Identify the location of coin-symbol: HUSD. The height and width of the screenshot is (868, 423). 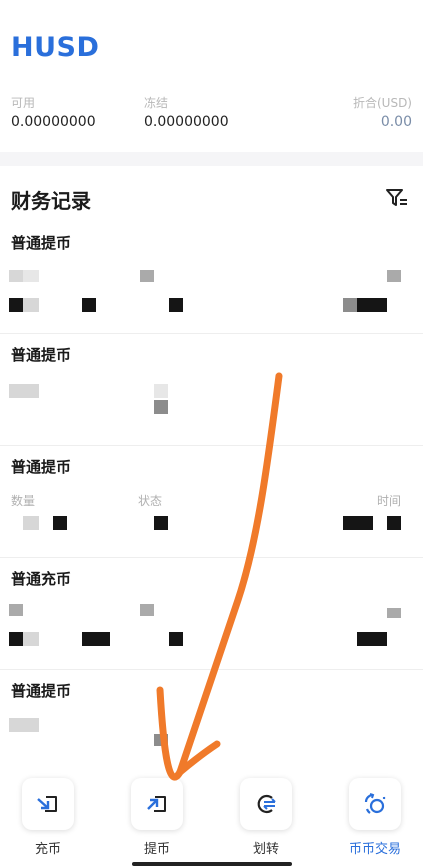
(55, 47).